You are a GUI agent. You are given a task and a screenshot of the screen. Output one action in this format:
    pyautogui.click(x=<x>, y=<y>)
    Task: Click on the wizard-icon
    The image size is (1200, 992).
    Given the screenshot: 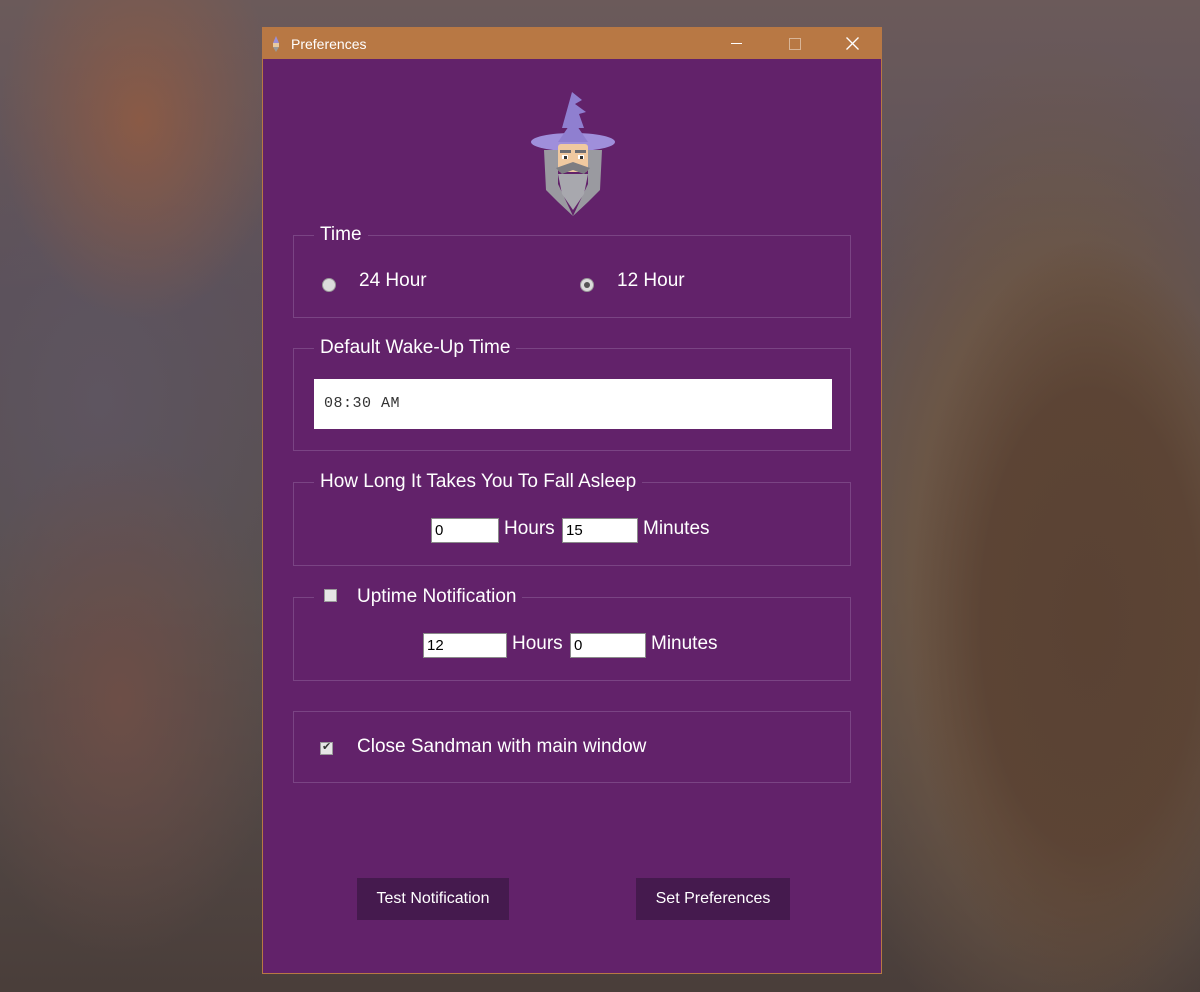 What is the action you would take?
    pyautogui.click(x=573, y=154)
    